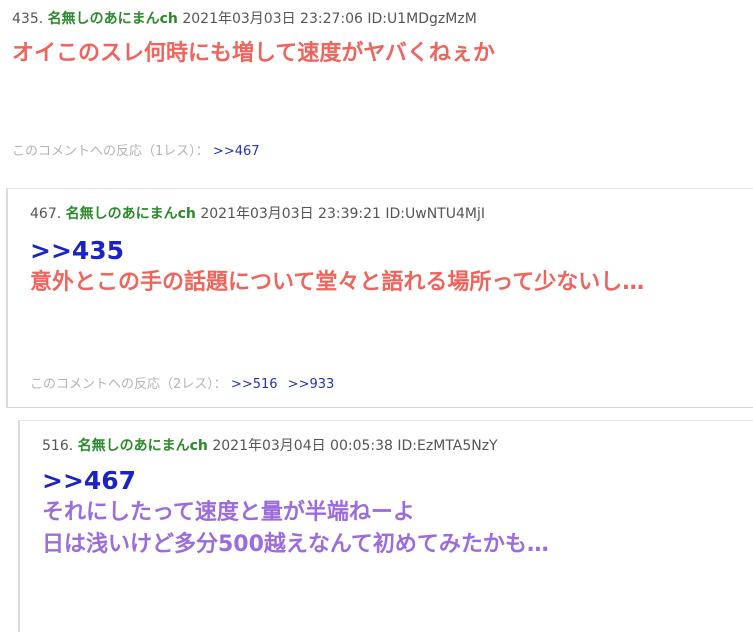 This screenshot has height=632, width=753. Describe the element at coordinates (302, 446) in the screenshot. I see `post-date: 2021年03月04日 00:05:38` at that location.